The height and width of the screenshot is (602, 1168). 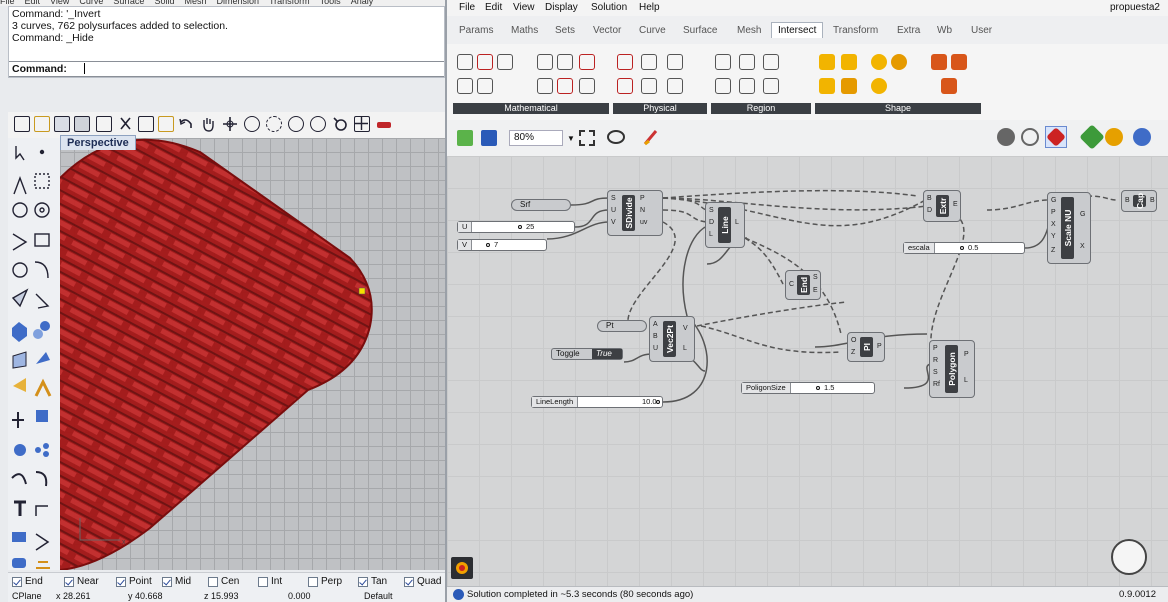 What do you see at coordinates (597, 402) in the screenshot?
I see `slider-linelength: LineLength 10.0` at bounding box center [597, 402].